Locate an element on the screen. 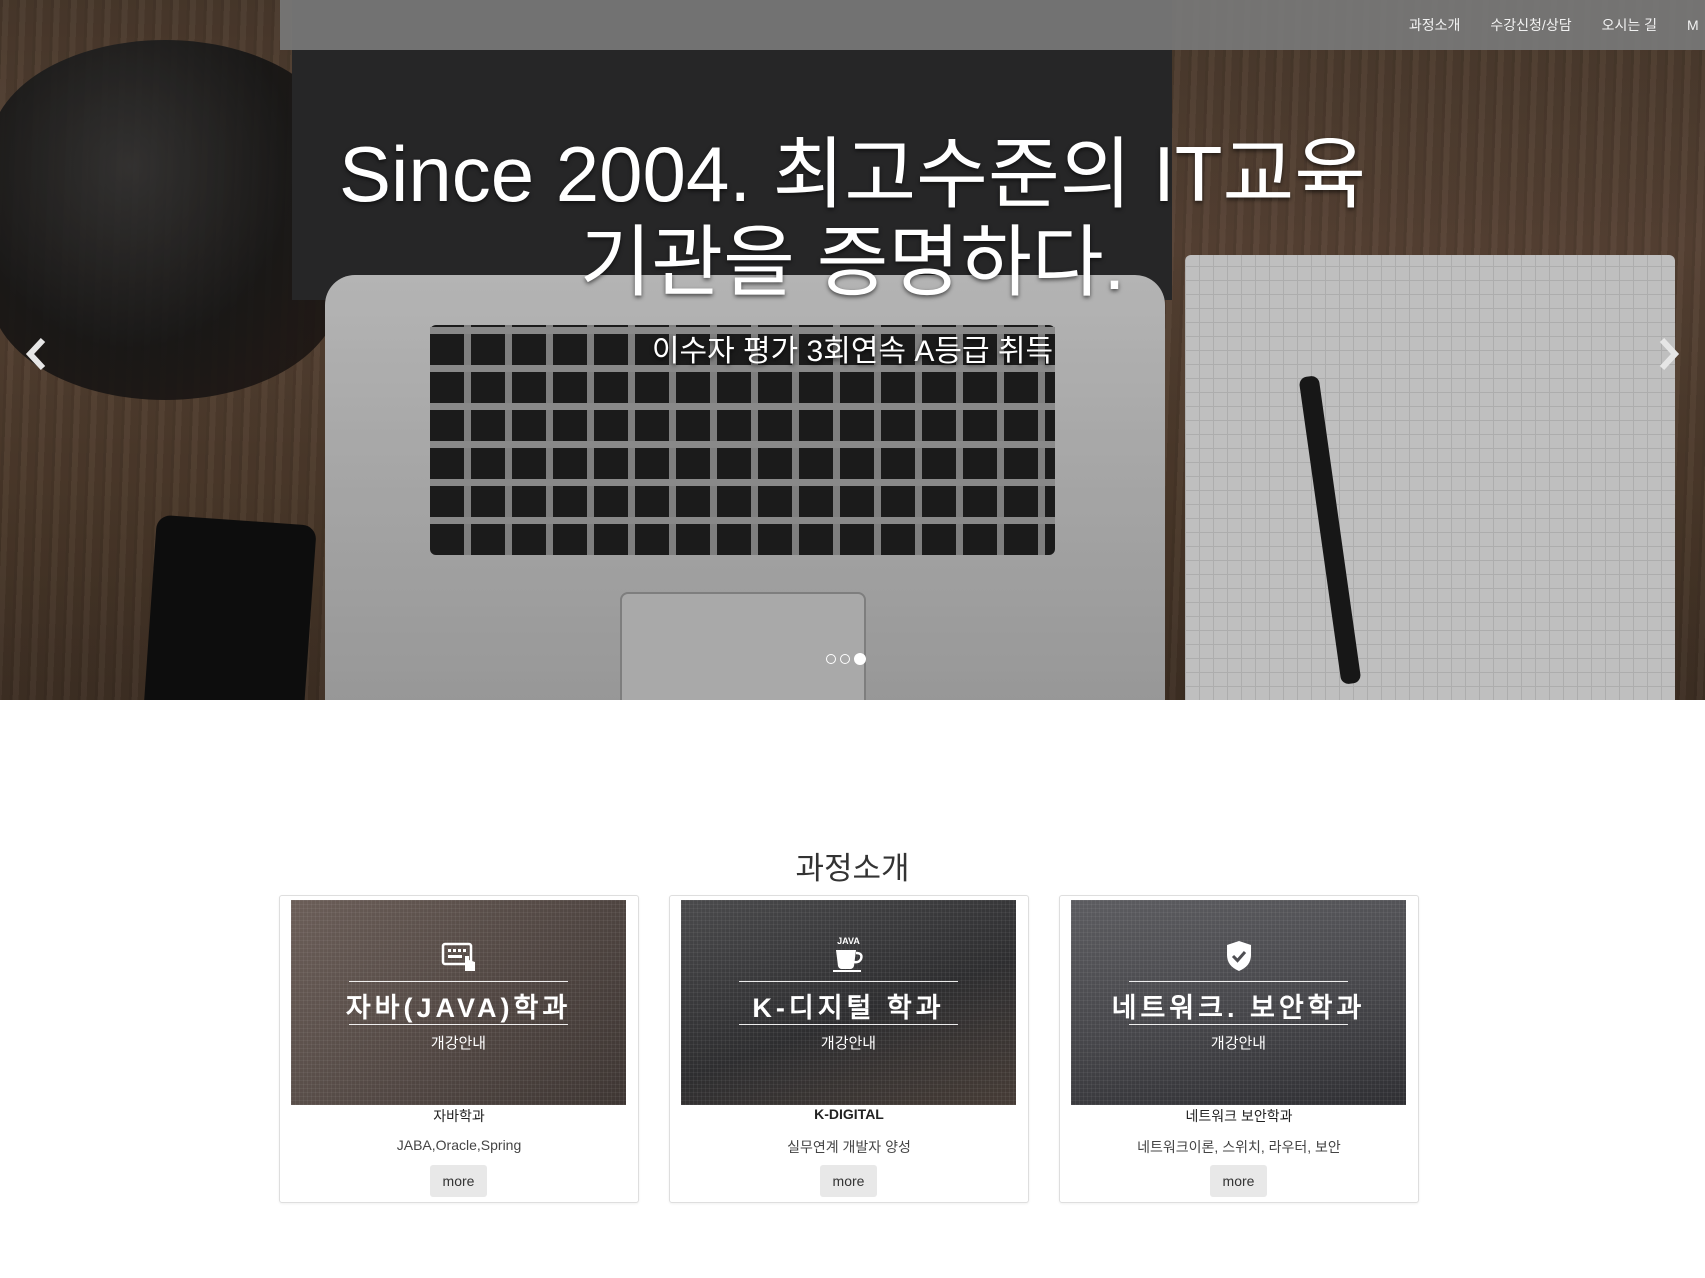  course-description: 실무연계 개발자 양성 is located at coordinates (849, 1147).